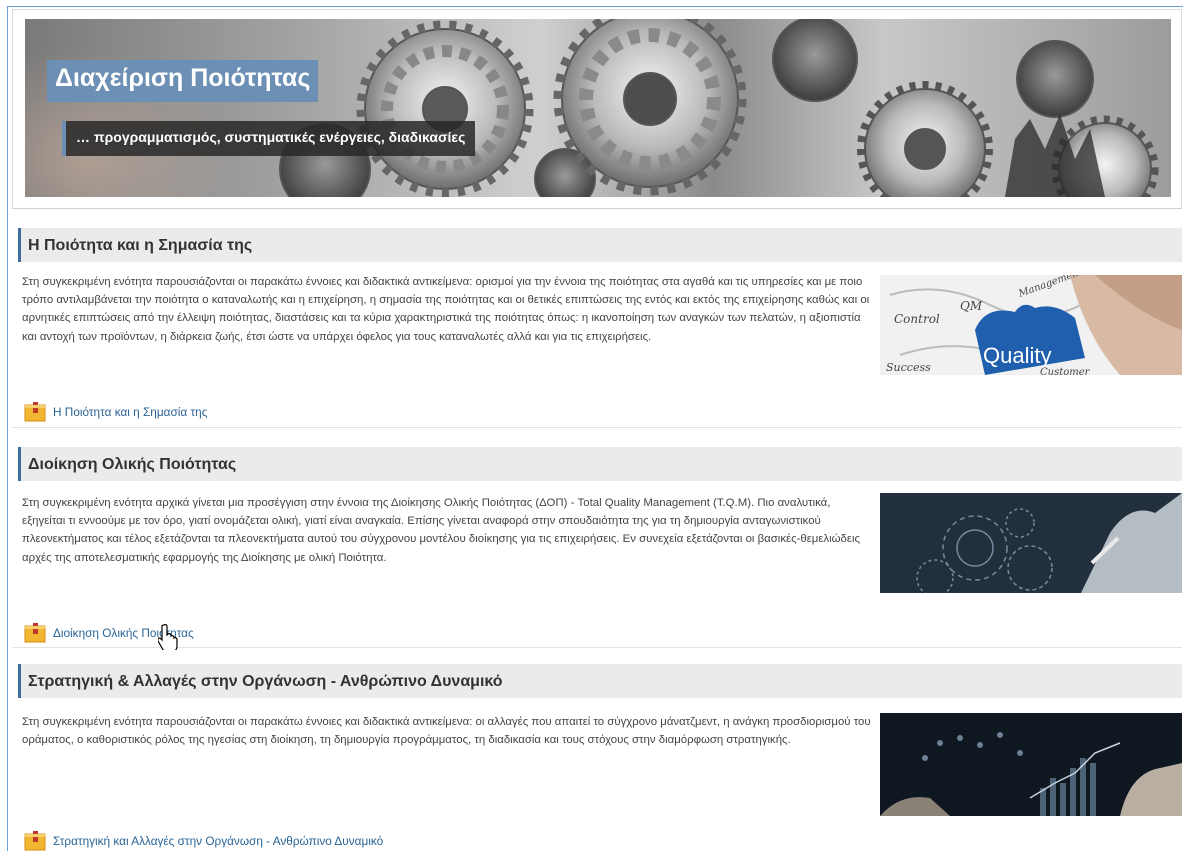 The width and height of the screenshot is (1183, 851). Describe the element at coordinates (1031, 543) in the screenshot. I see `tqm-gears-image` at that location.